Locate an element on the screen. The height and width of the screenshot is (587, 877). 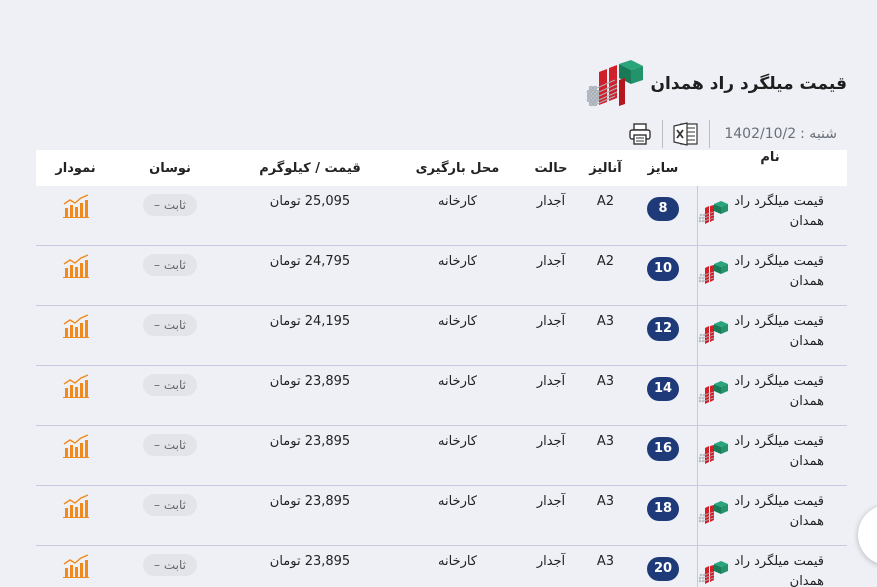
printer-icon is located at coordinates (640, 134).